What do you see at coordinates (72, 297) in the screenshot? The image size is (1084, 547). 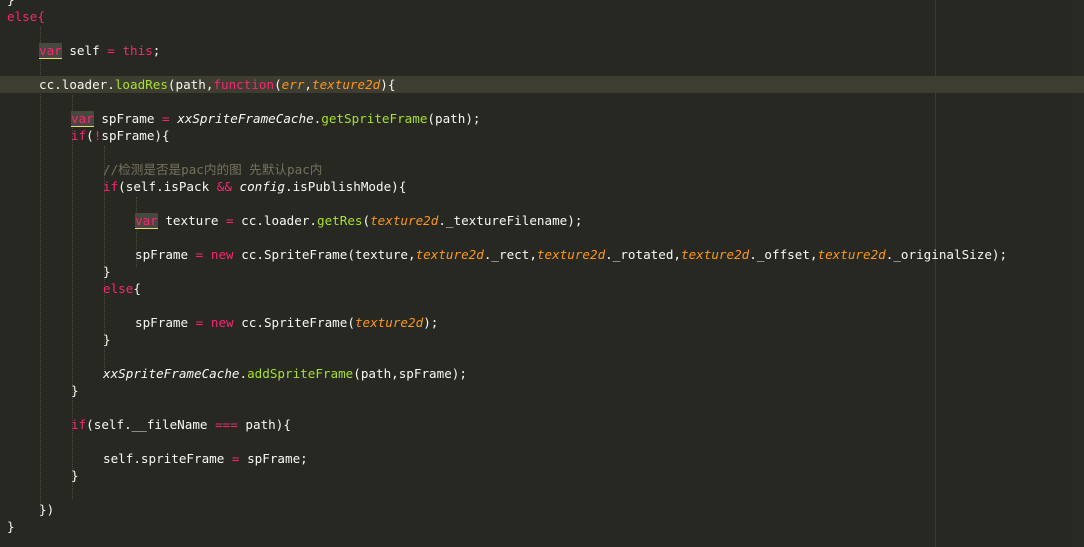 I see `indent-guide` at bounding box center [72, 297].